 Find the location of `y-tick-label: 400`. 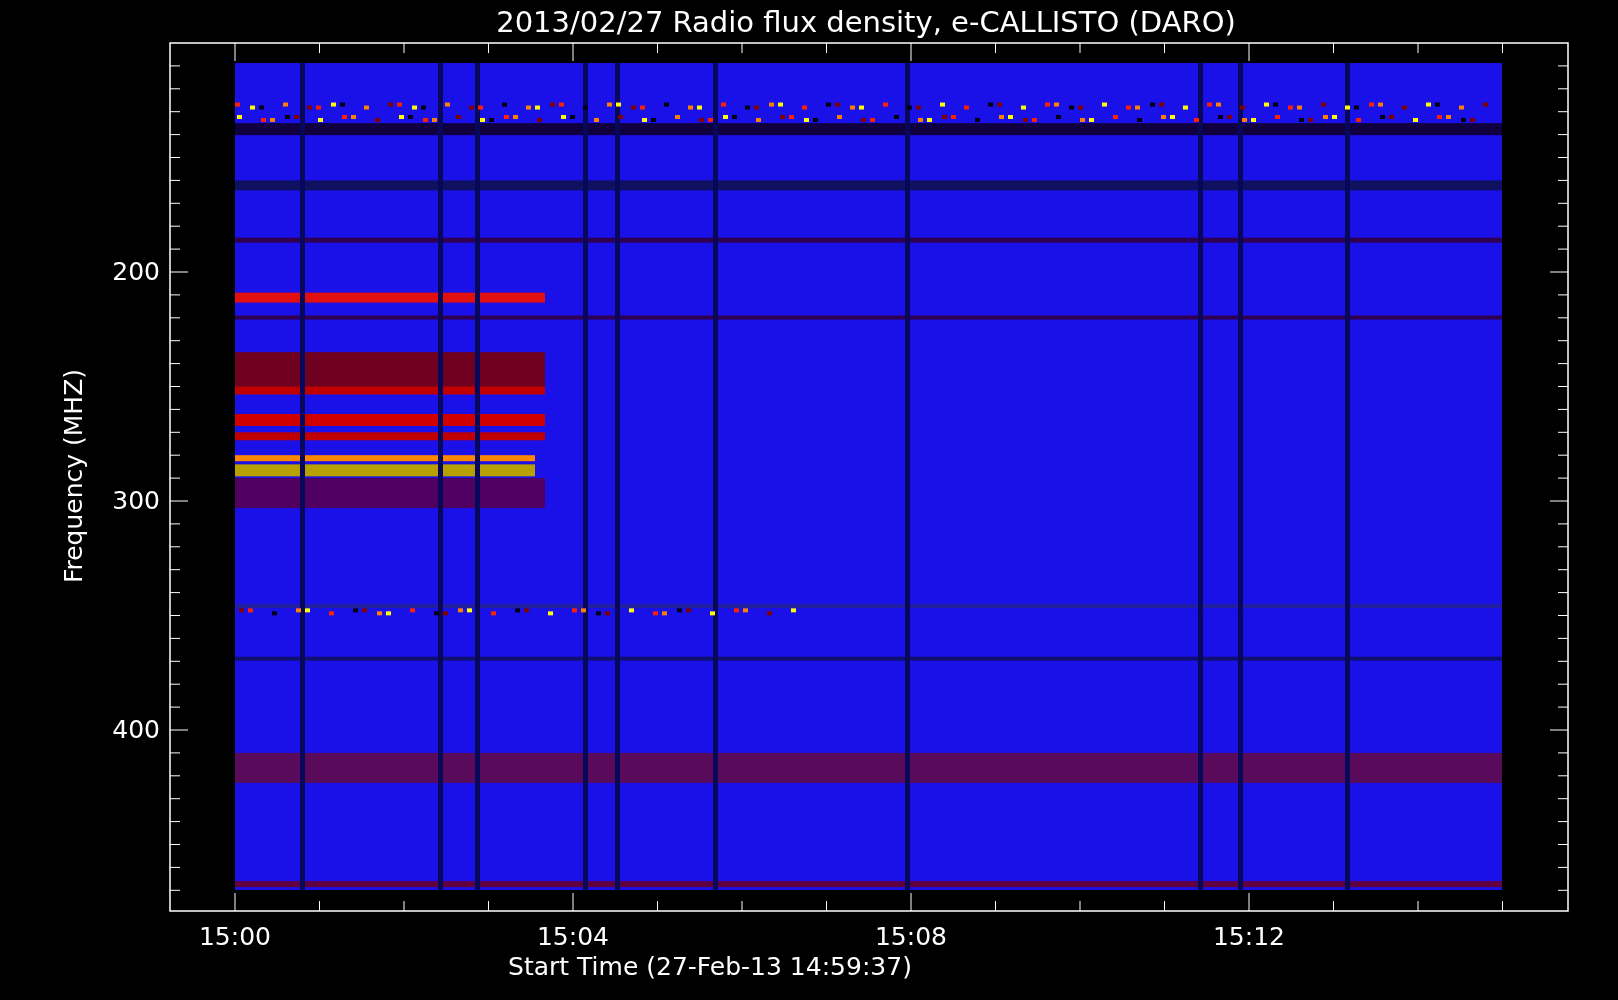

y-tick-label: 400 is located at coordinates (136, 729).